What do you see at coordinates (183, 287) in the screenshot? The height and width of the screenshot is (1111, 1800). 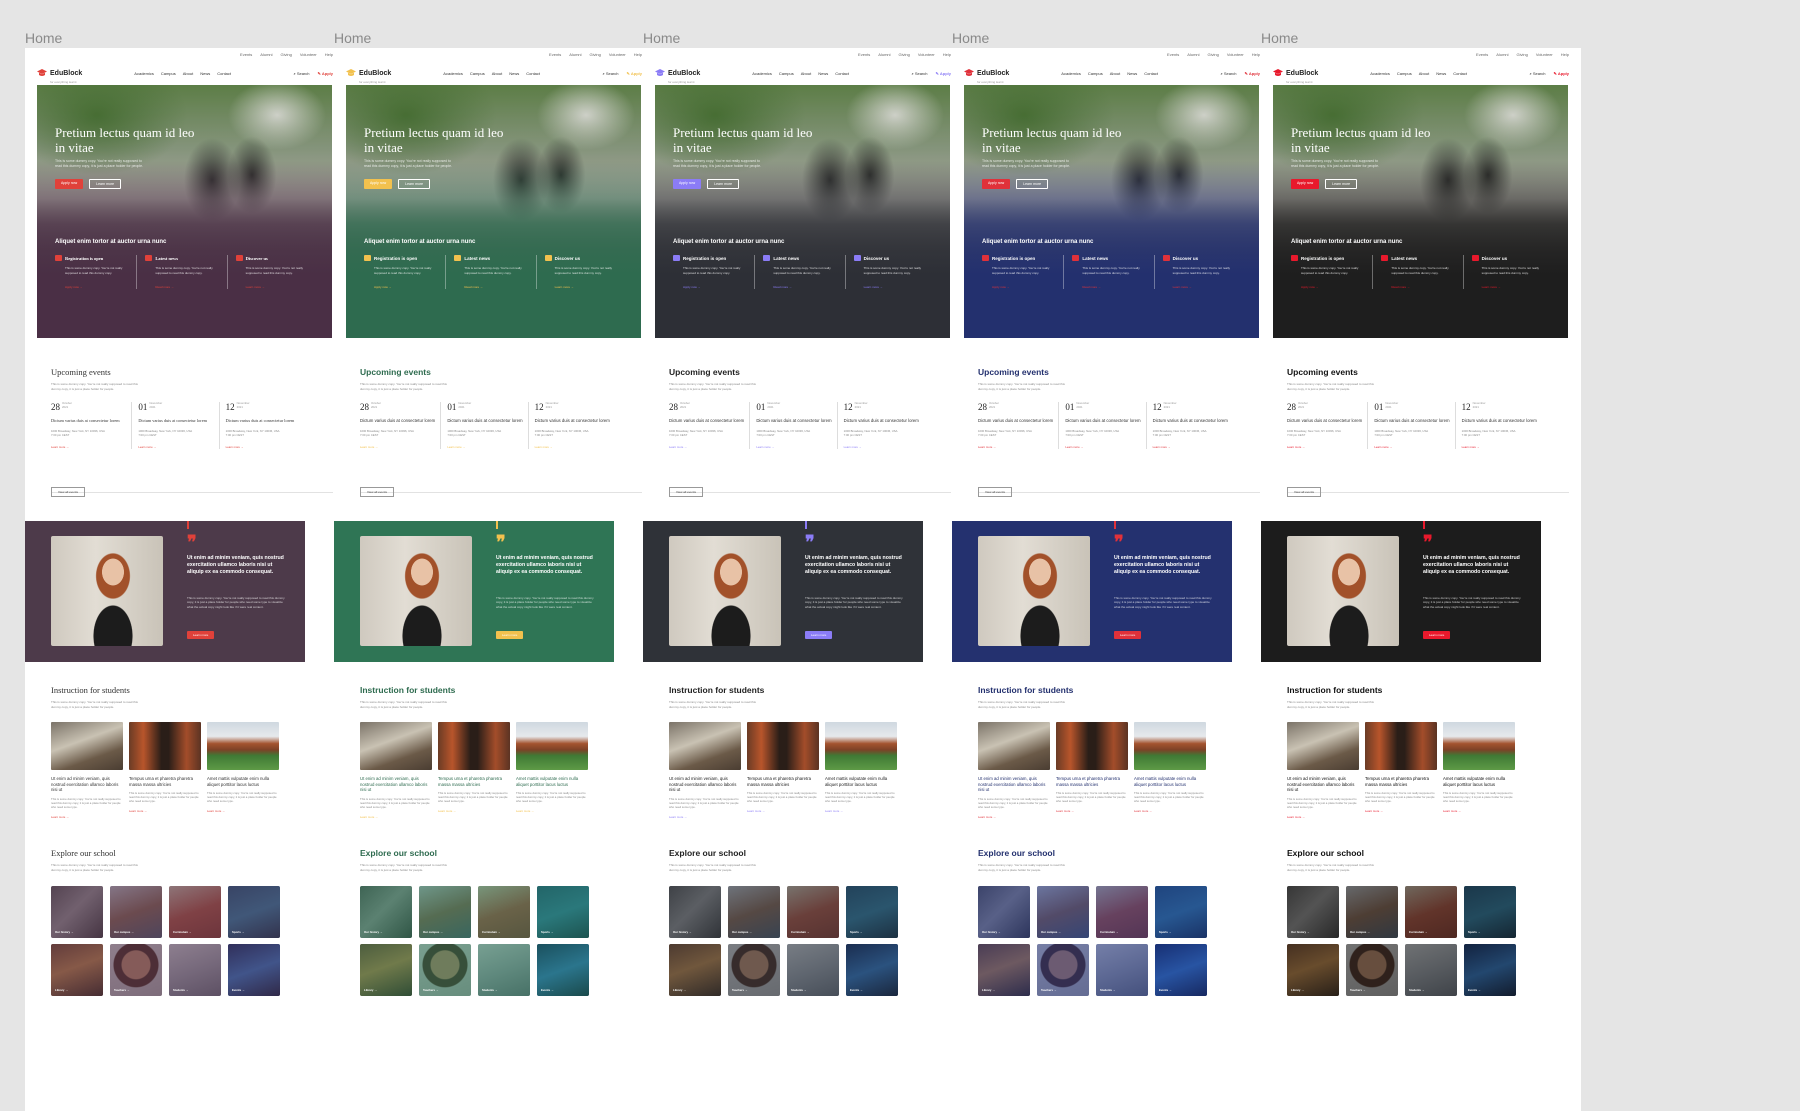 I see `hero-column-link: Read more →` at bounding box center [183, 287].